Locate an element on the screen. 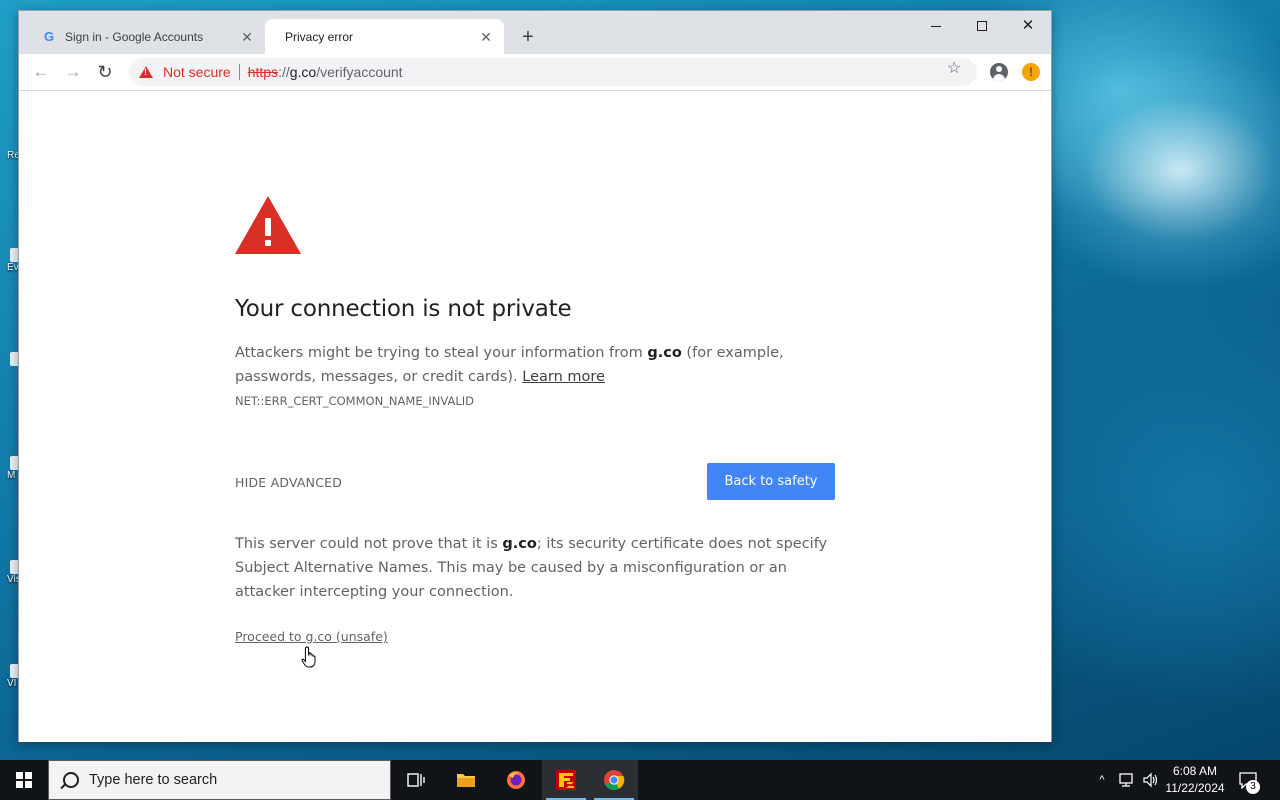 The image size is (1280, 800). warning-icon is located at coordinates (146, 72).